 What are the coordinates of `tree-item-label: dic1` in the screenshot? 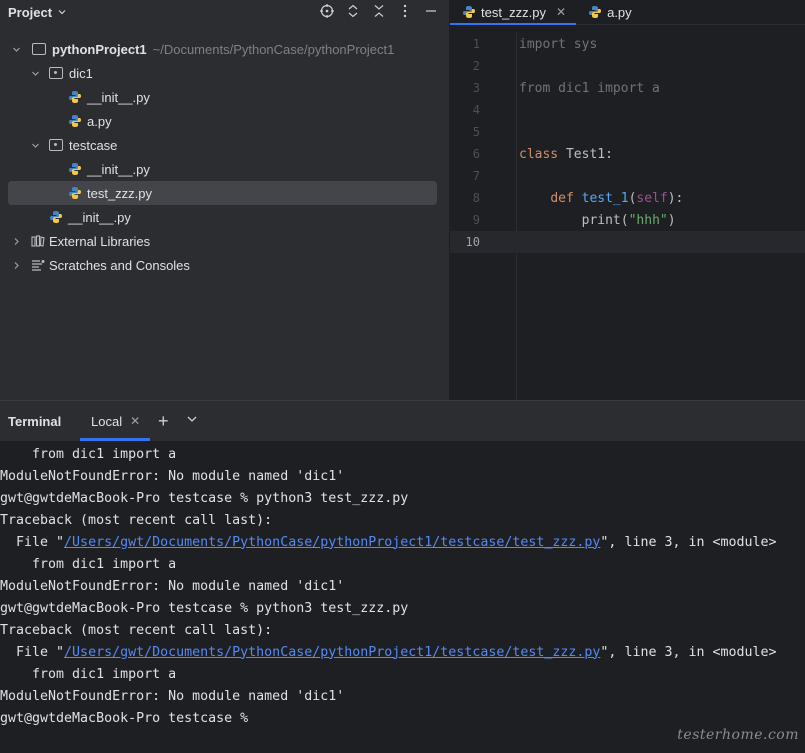 It's located at (81, 73).